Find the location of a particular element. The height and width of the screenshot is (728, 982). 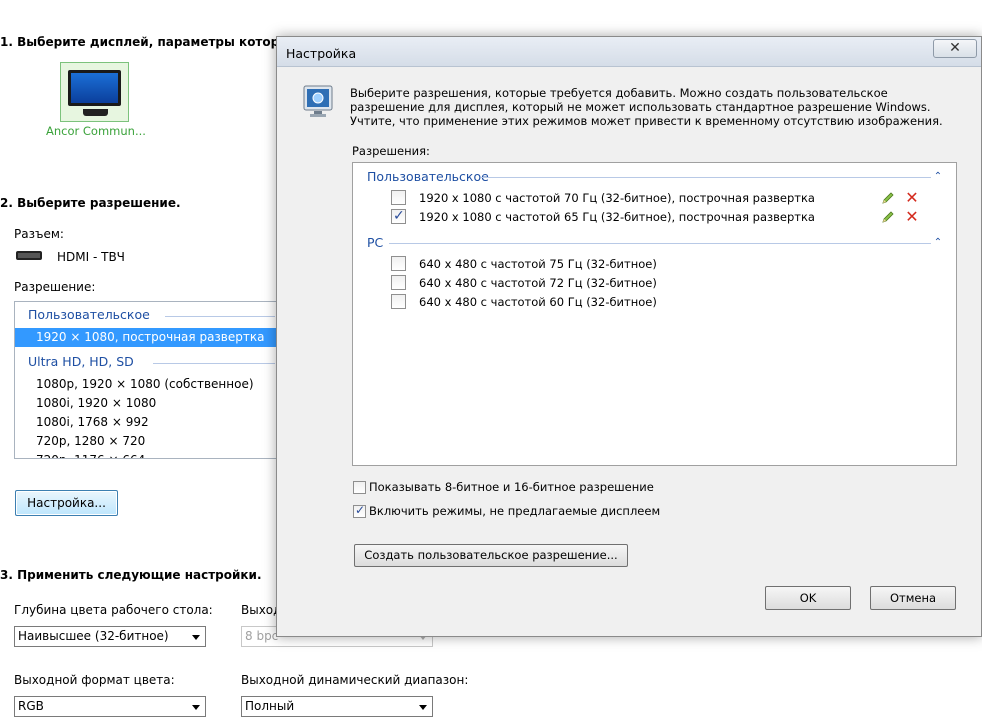

dynamic-range-label: Выходной динамический диапазон: is located at coordinates (355, 680).